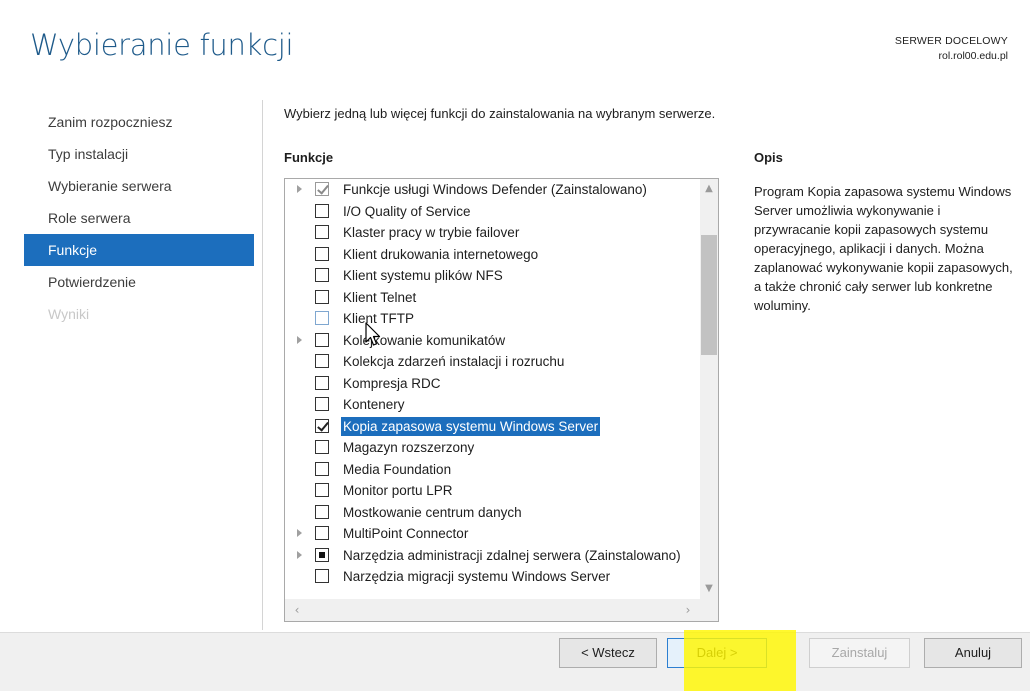 This screenshot has width=1030, height=691. What do you see at coordinates (397, 469) in the screenshot?
I see `list-item-label: Media Foundation` at bounding box center [397, 469].